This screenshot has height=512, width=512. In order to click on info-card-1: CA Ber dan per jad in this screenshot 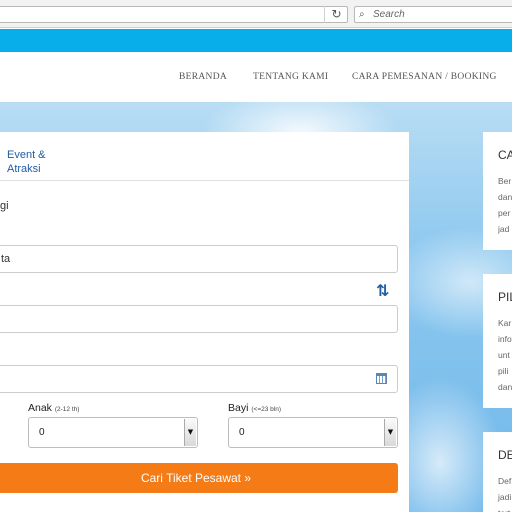, I will do `click(497, 191)`.